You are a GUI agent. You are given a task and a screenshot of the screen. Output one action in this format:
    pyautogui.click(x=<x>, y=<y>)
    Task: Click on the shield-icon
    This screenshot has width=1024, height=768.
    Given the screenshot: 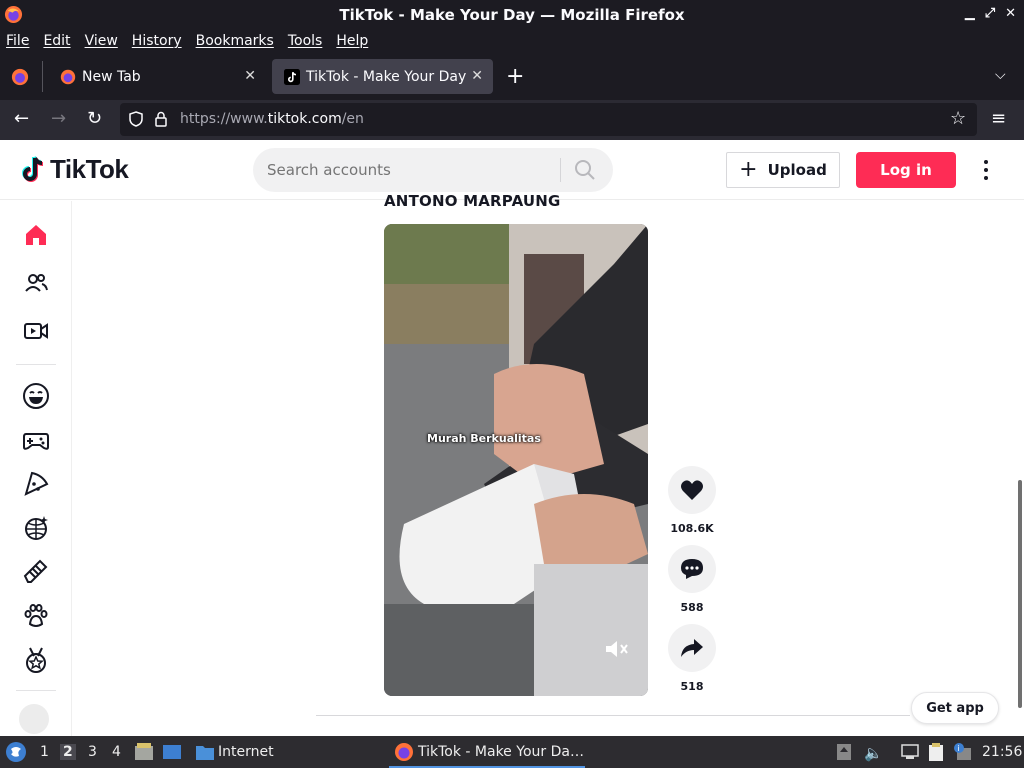 What is the action you would take?
    pyautogui.click(x=136, y=119)
    